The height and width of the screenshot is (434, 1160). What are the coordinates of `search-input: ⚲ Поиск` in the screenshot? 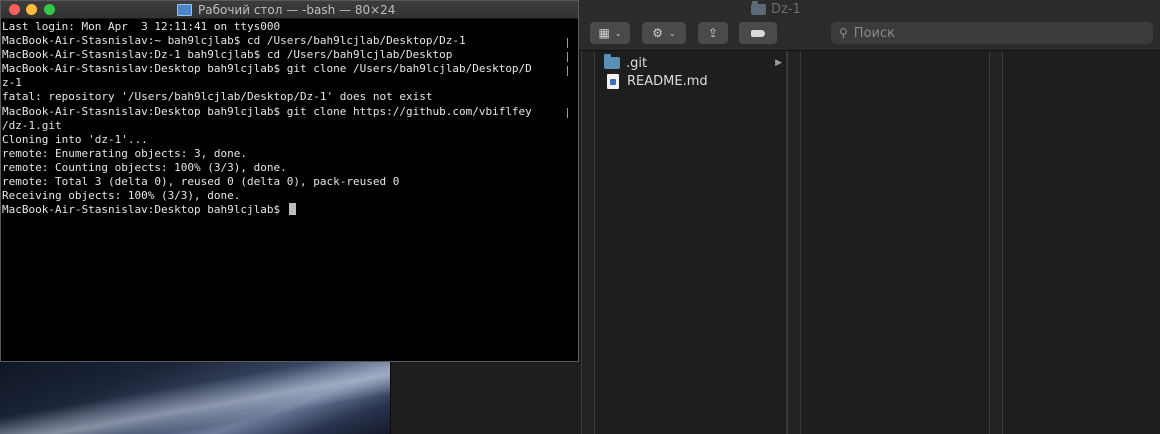 It's located at (992, 33).